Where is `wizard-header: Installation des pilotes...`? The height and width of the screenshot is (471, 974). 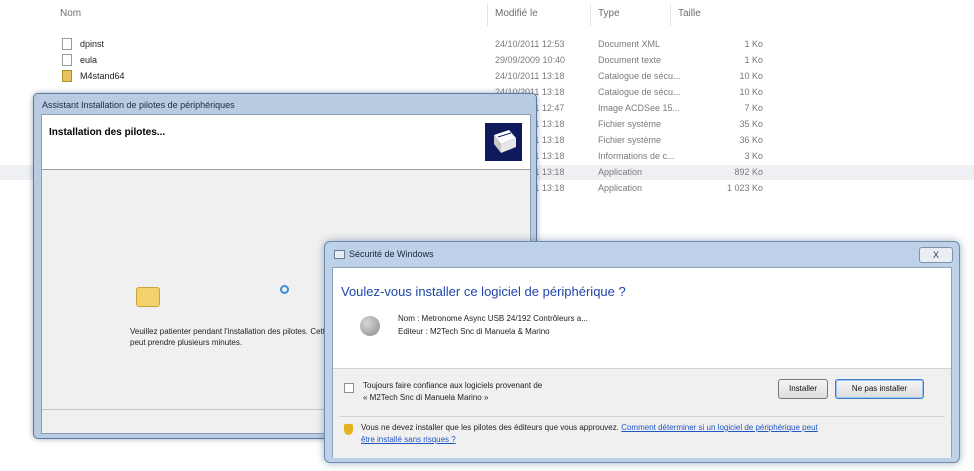
wizard-header: Installation des pilotes... is located at coordinates (286, 142).